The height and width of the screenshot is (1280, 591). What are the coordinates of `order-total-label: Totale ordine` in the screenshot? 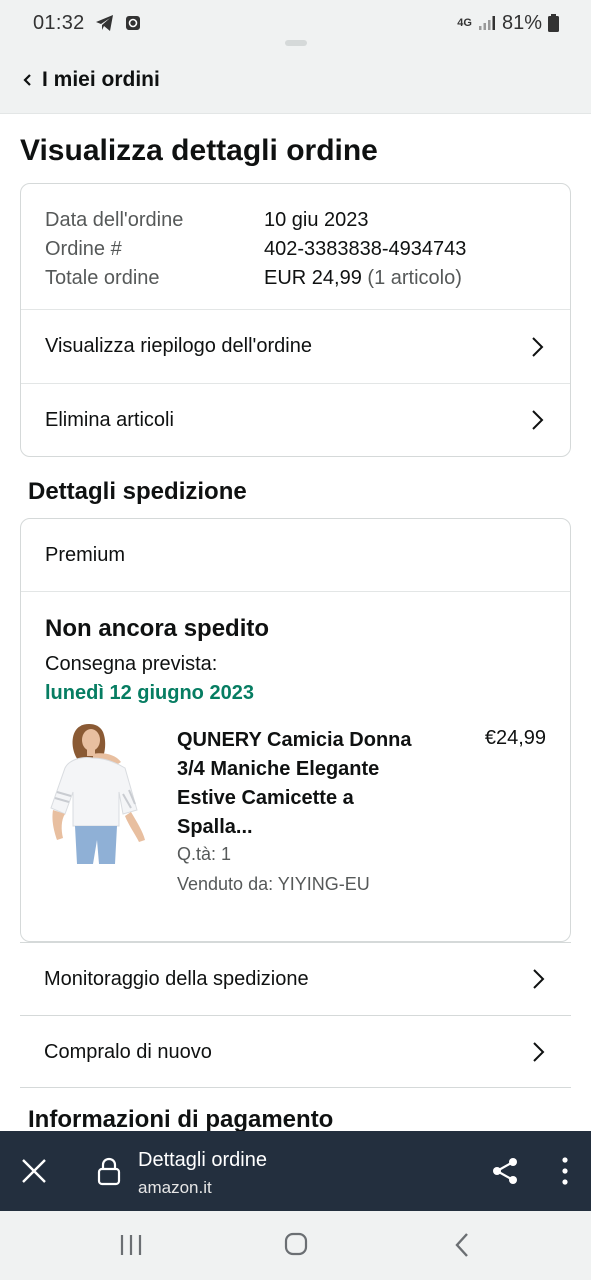 It's located at (102, 278).